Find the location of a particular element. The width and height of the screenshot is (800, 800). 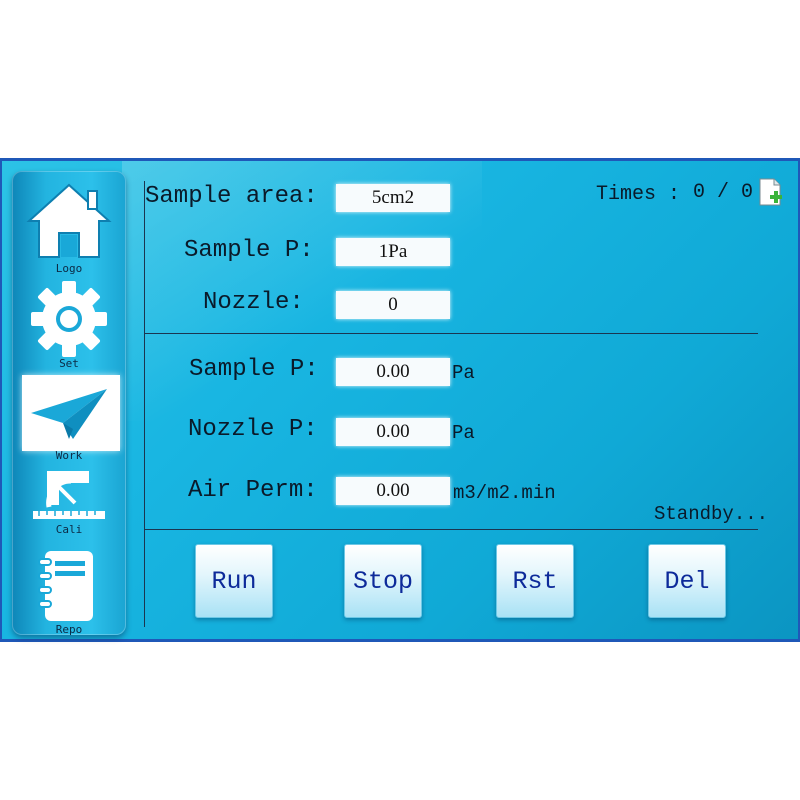

air-perm-label: Air Perm: is located at coordinates (253, 490).